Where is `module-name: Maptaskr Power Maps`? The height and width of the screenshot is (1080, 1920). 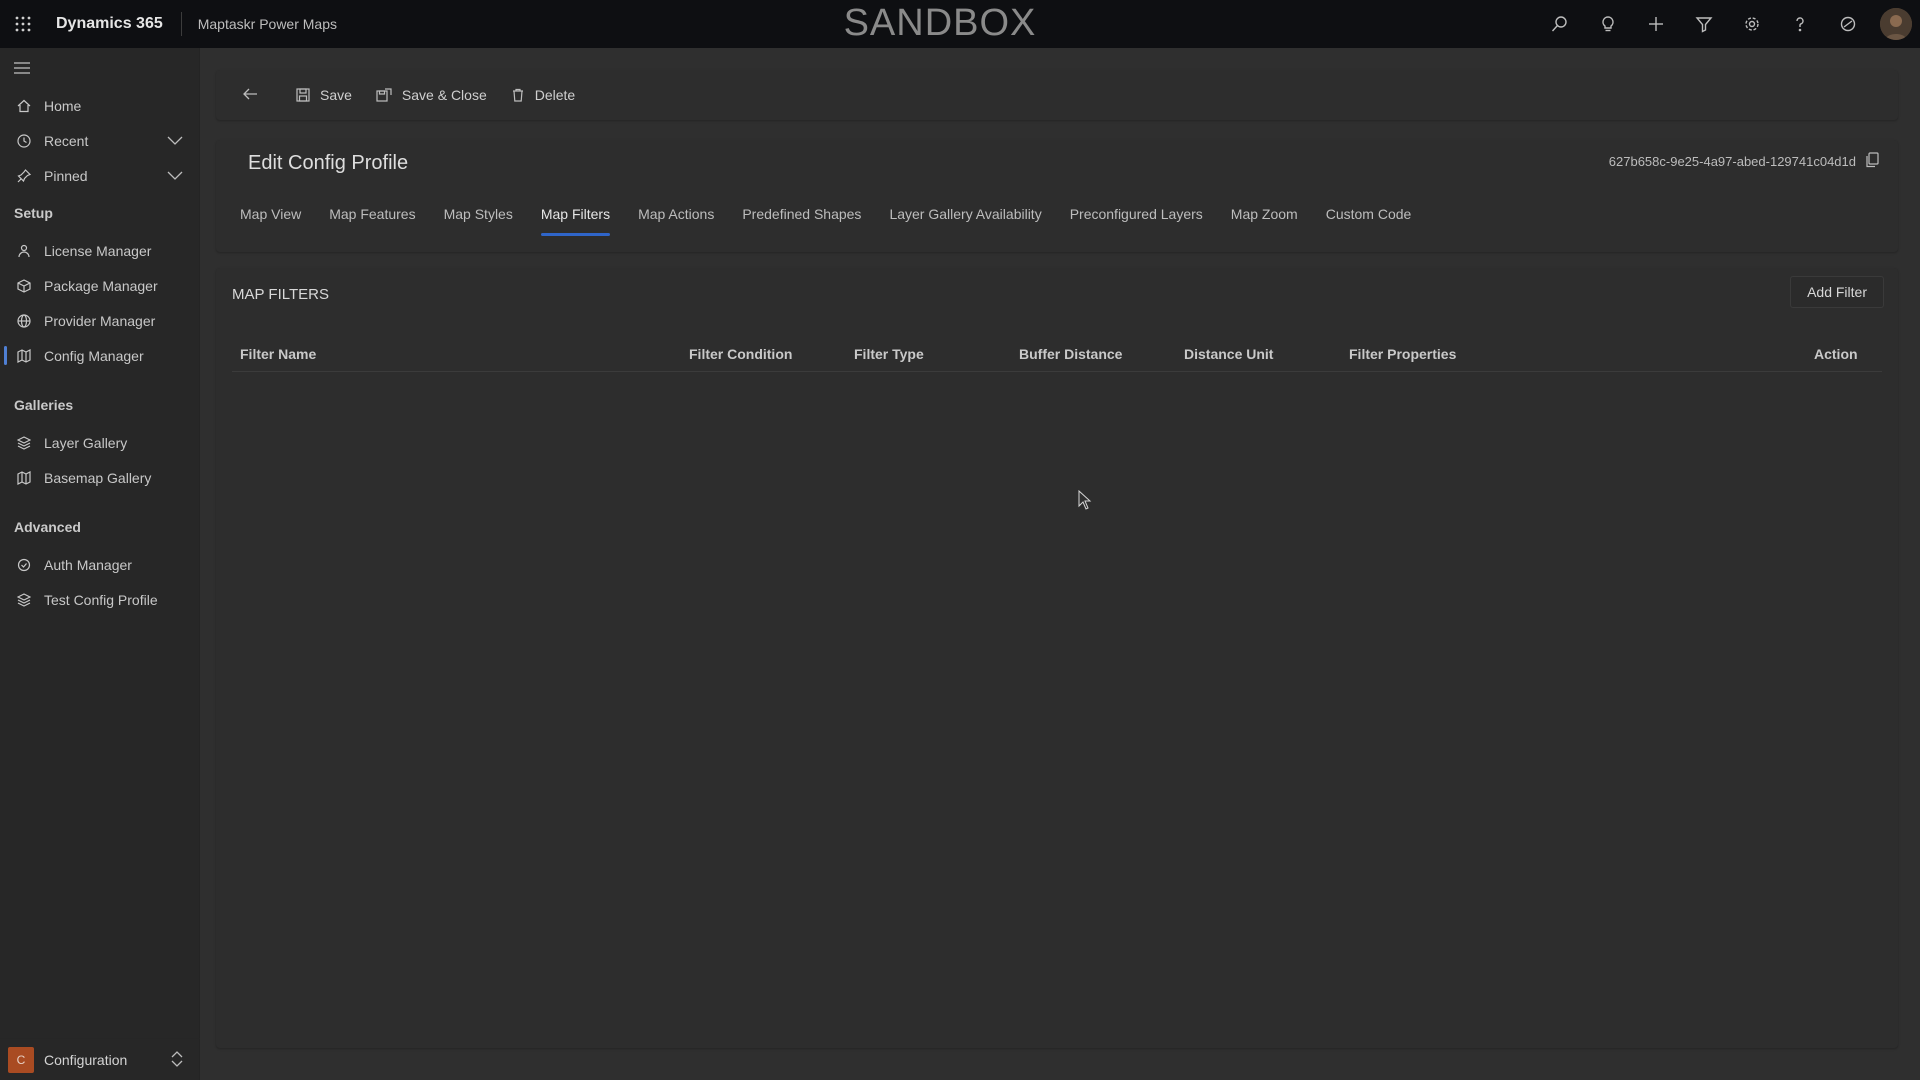
module-name: Maptaskr Power Maps is located at coordinates (264, 24).